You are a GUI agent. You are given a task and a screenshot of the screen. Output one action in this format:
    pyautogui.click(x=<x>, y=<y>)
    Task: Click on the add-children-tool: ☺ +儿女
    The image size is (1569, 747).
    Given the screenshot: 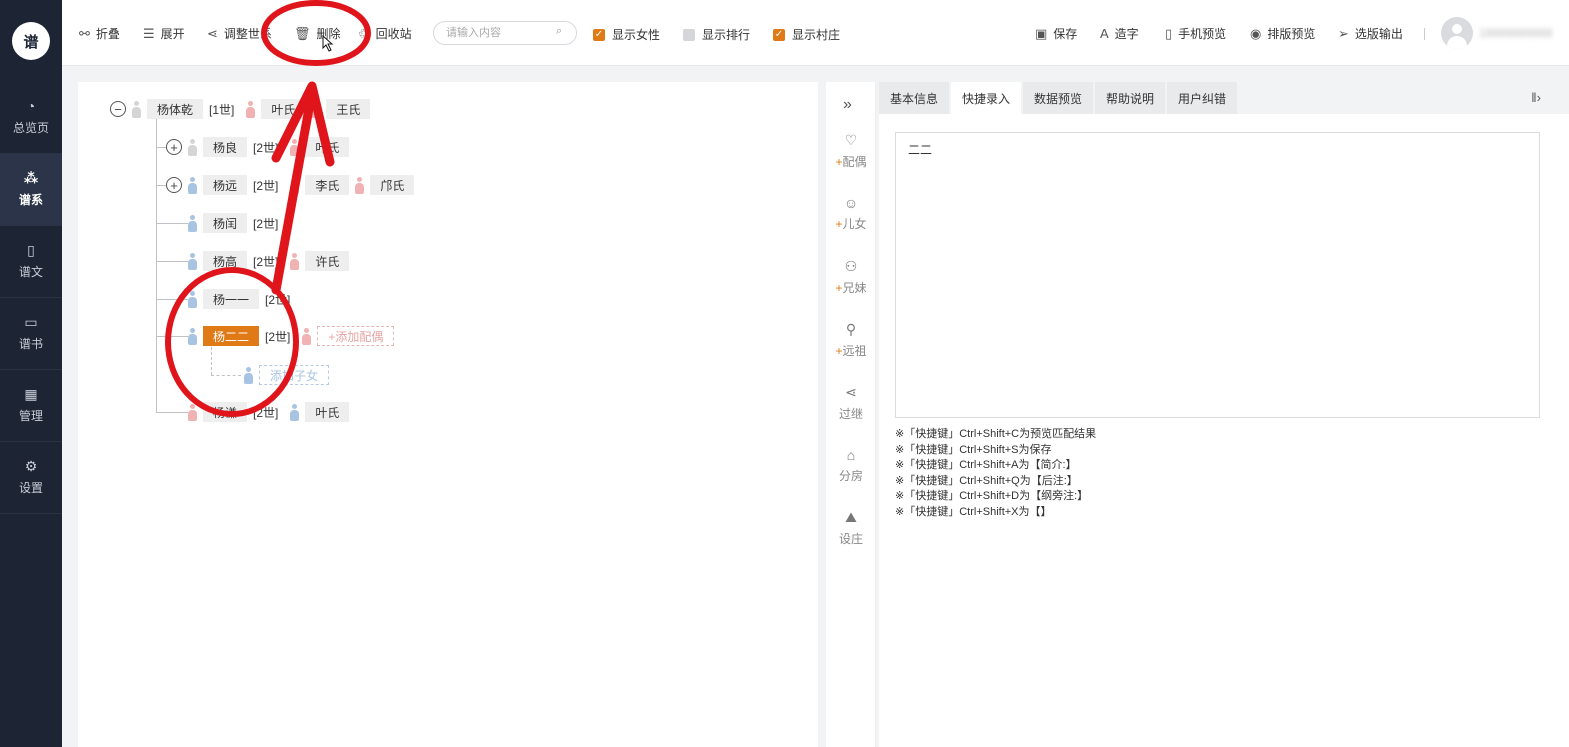 What is the action you would take?
    pyautogui.click(x=851, y=213)
    